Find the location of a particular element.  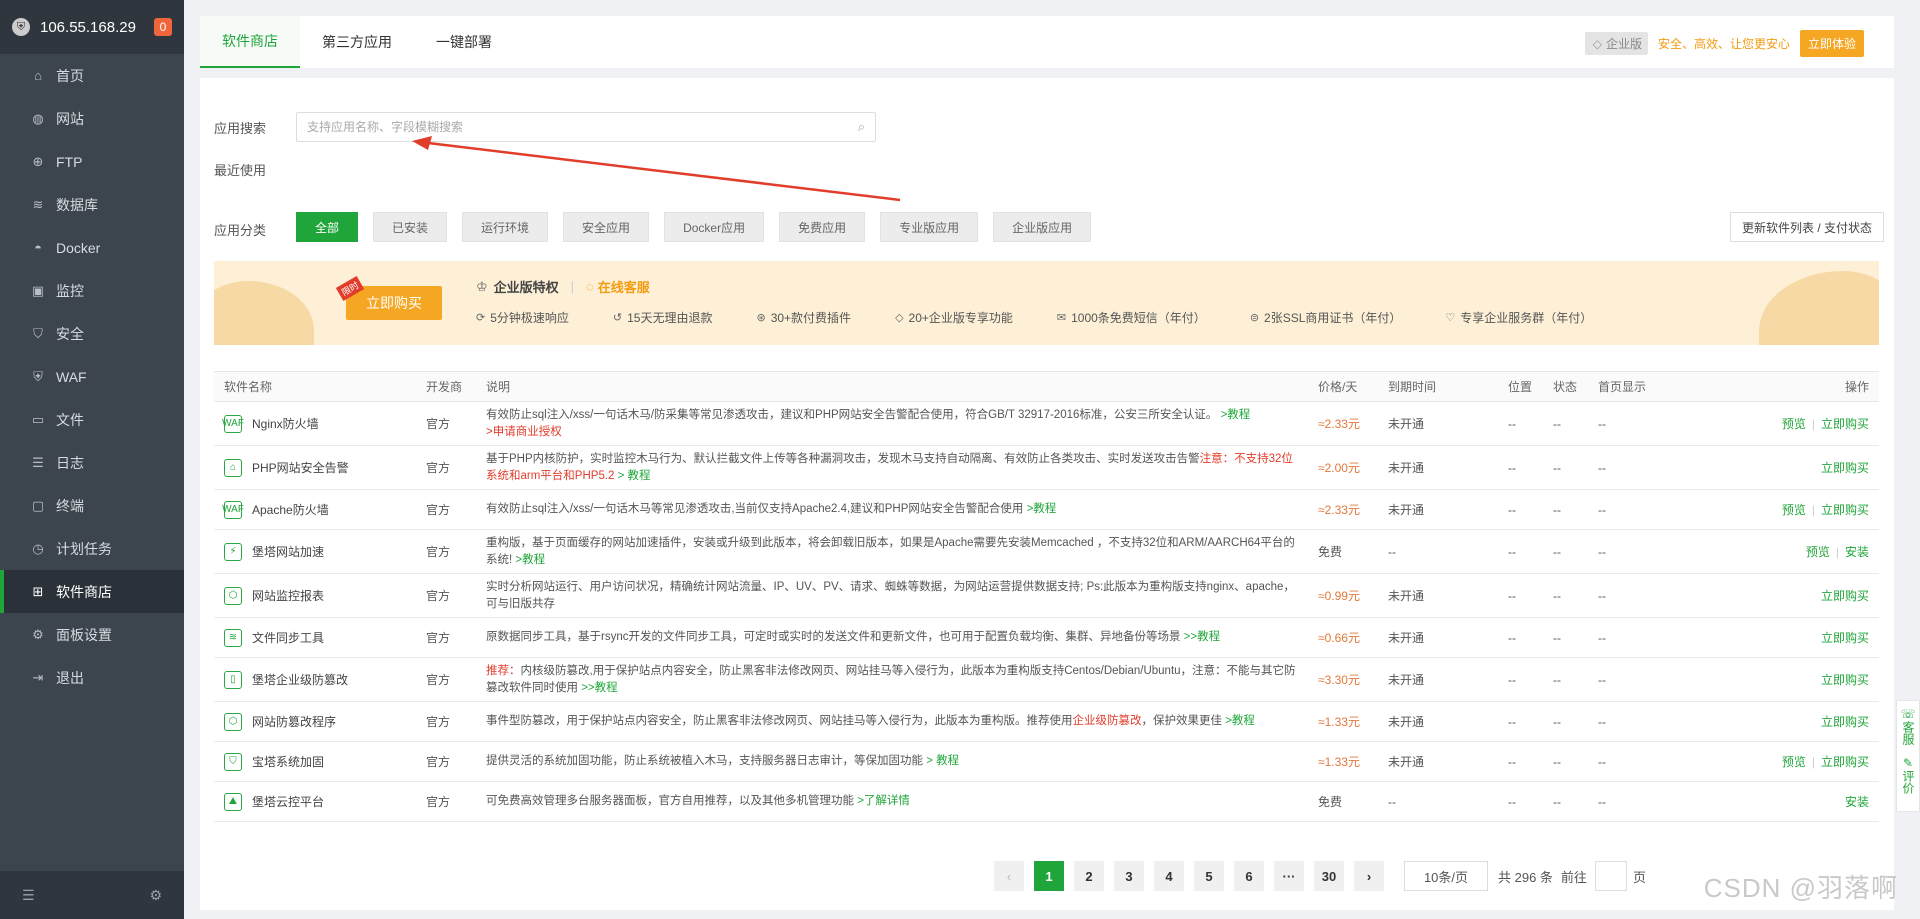

search-icon: ⌕ is located at coordinates (861, 127).